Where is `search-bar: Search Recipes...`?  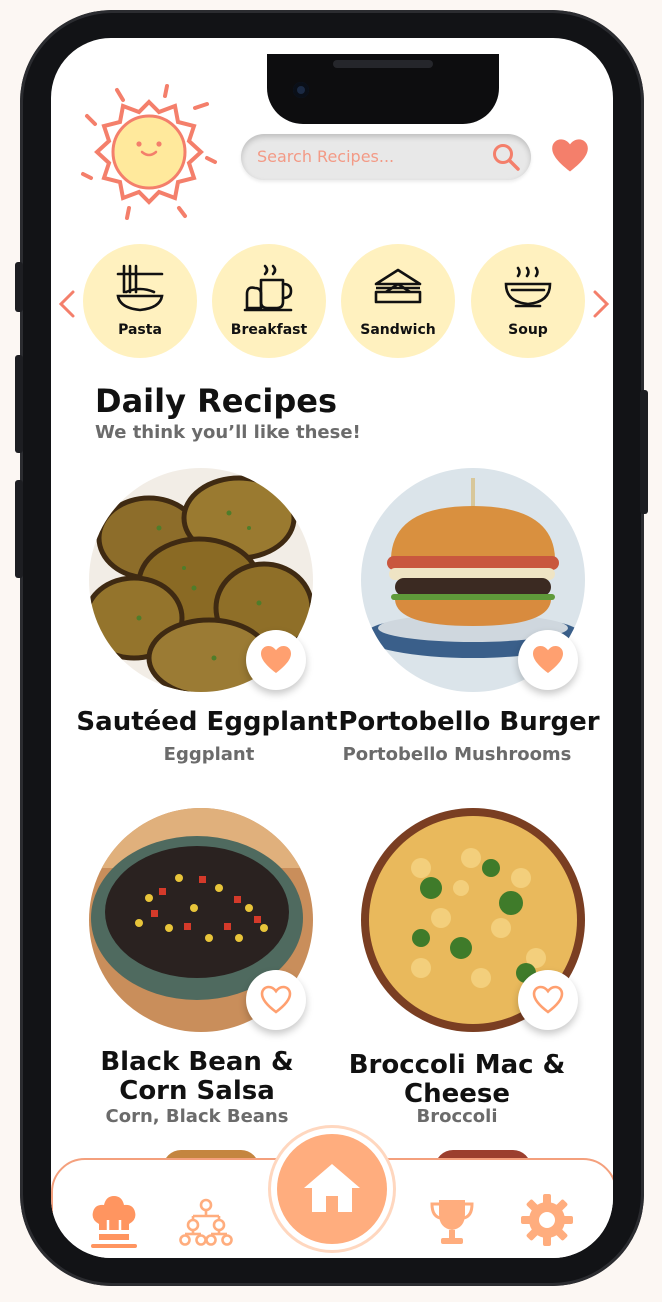
search-bar: Search Recipes... is located at coordinates (386, 157).